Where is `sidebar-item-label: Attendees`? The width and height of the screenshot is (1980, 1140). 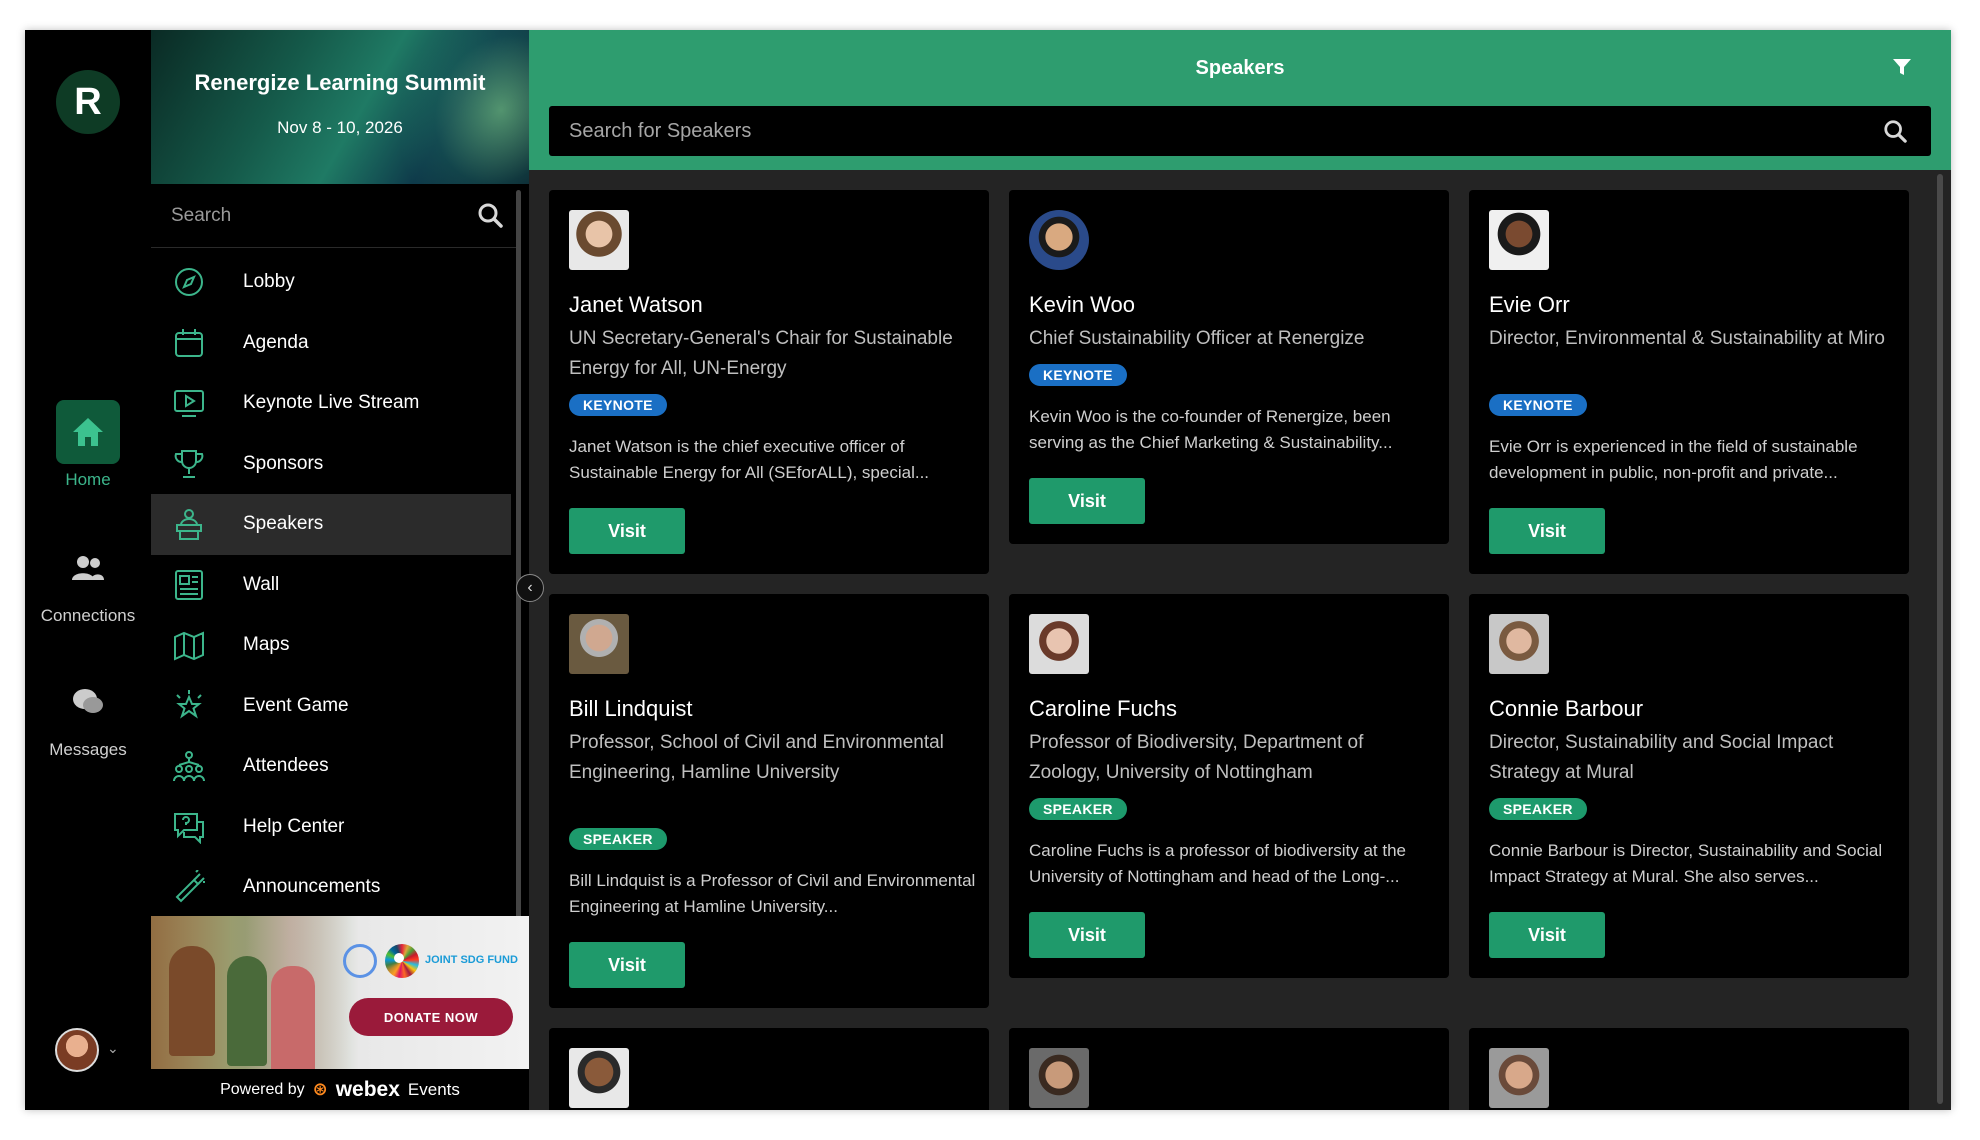
sidebar-item-label: Attendees is located at coordinates (286, 766).